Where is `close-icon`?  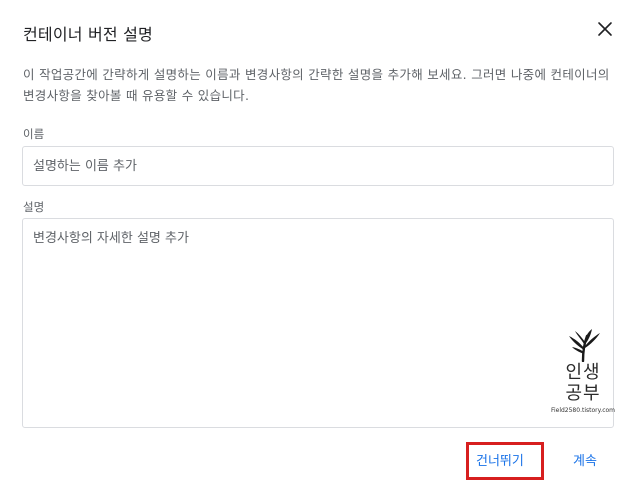 close-icon is located at coordinates (605, 29).